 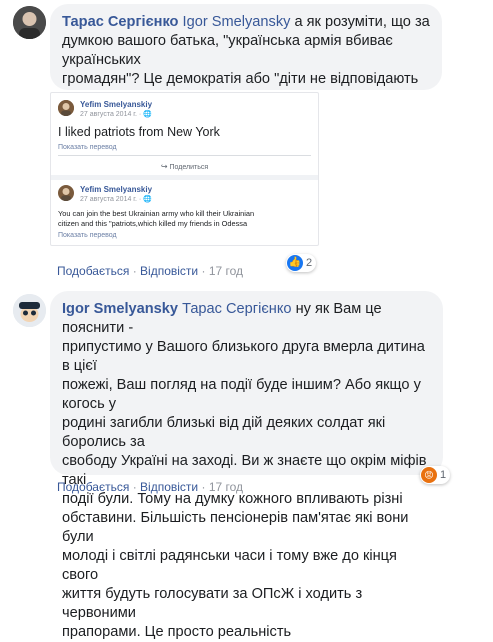 I want to click on reaction-count: 2, so click(x=309, y=263).